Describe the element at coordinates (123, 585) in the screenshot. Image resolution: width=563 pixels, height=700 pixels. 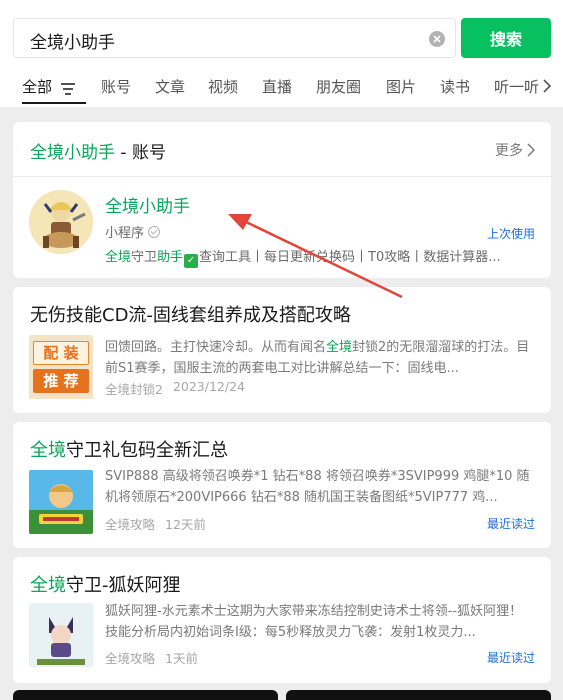
I see `title-rest: 守卫-狐妖阿狸` at that location.